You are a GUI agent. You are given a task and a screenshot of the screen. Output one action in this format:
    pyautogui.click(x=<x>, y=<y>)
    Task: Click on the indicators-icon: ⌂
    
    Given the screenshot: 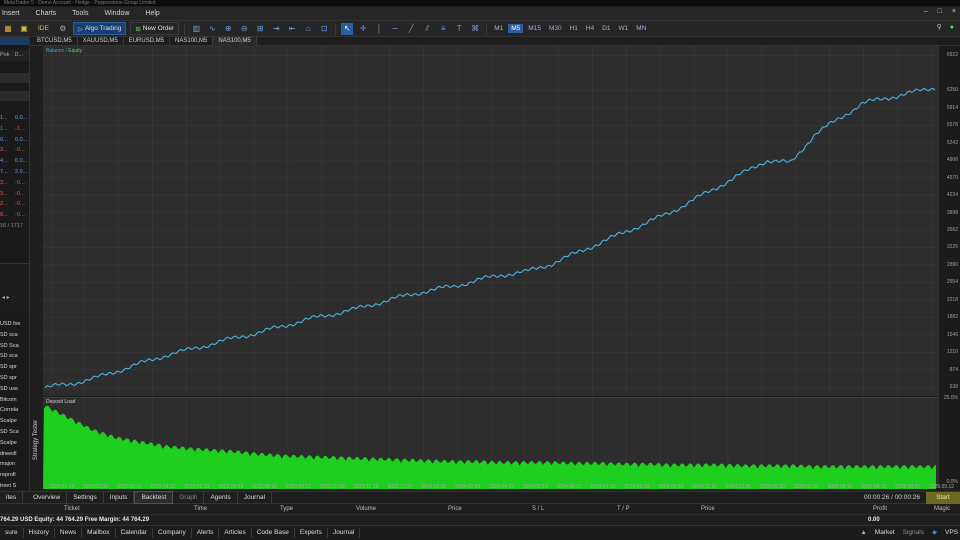 What is the action you would take?
    pyautogui.click(x=308, y=29)
    